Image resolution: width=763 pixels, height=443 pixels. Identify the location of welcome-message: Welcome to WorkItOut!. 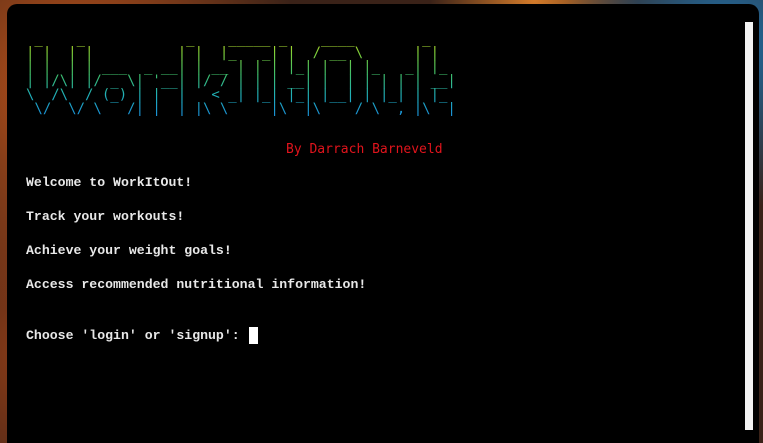
(109, 182).